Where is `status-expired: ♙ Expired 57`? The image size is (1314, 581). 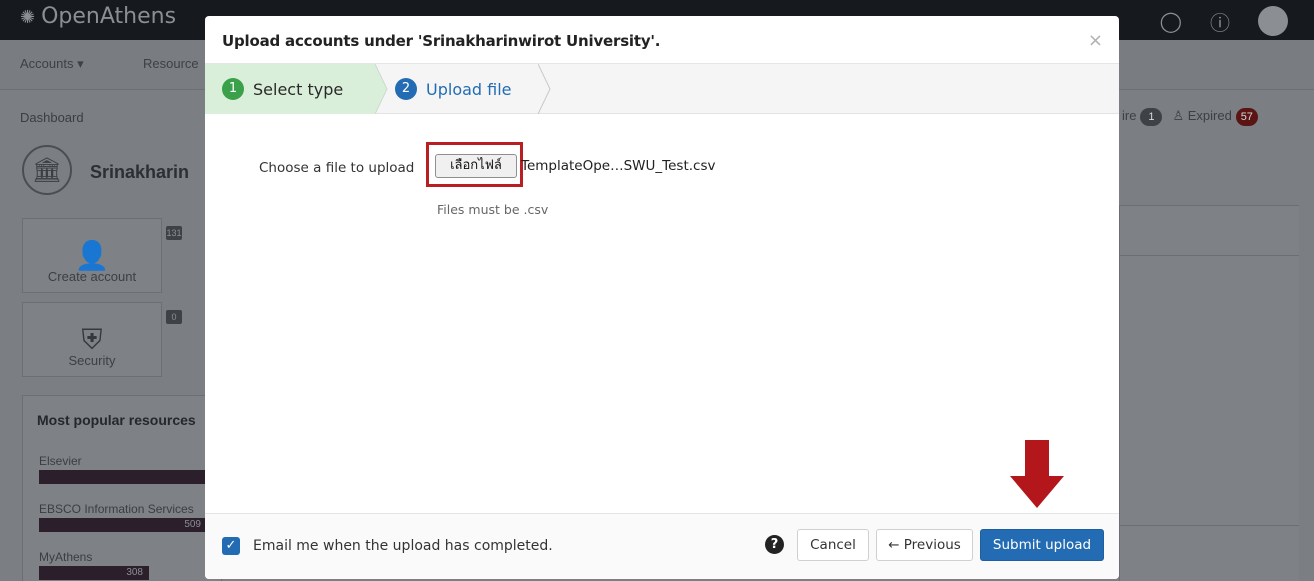 status-expired: ♙ Expired 57 is located at coordinates (1215, 117).